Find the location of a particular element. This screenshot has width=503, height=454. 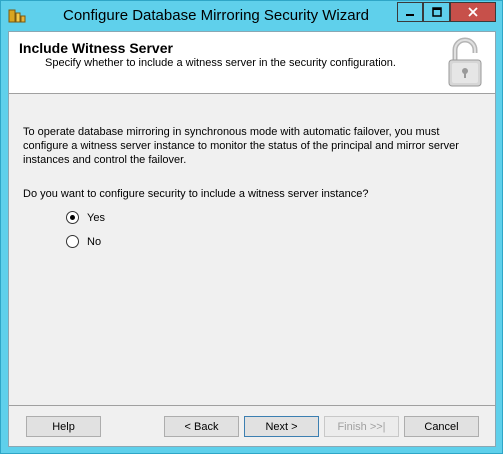

finish-button: Finish >>| is located at coordinates (361, 426).